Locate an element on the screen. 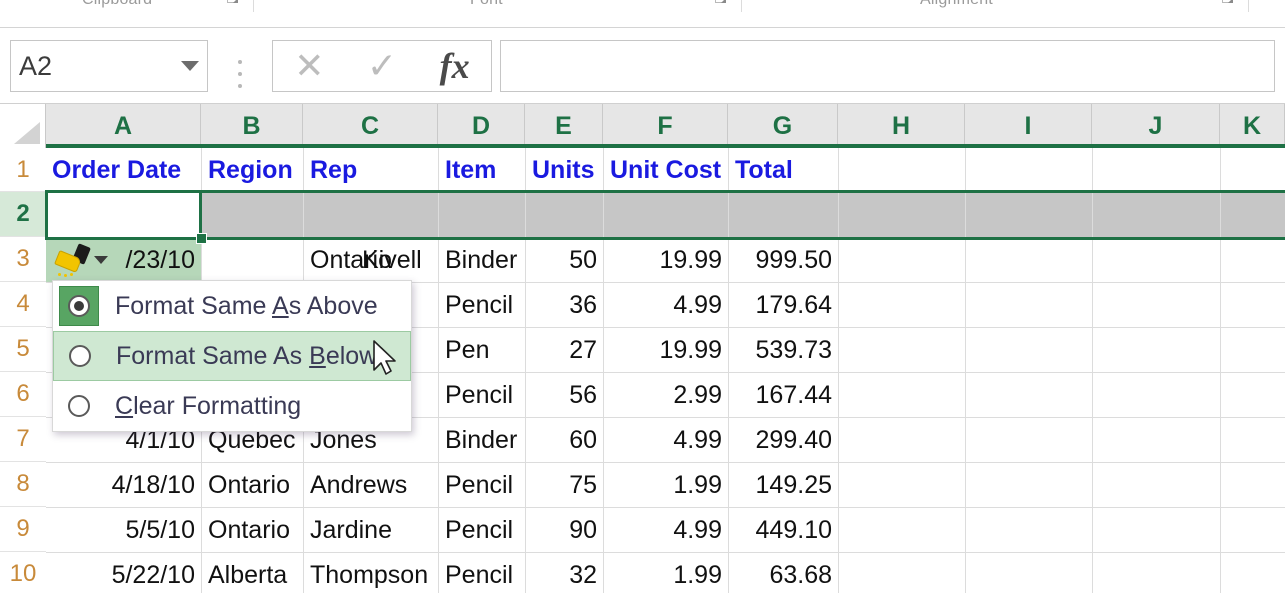 The image size is (1285, 593). fill-handle is located at coordinates (201, 238).